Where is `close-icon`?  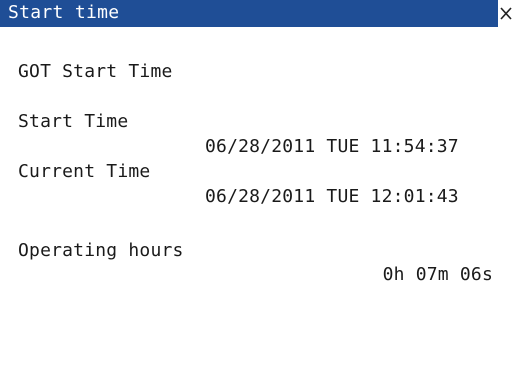
close-icon is located at coordinates (506, 13).